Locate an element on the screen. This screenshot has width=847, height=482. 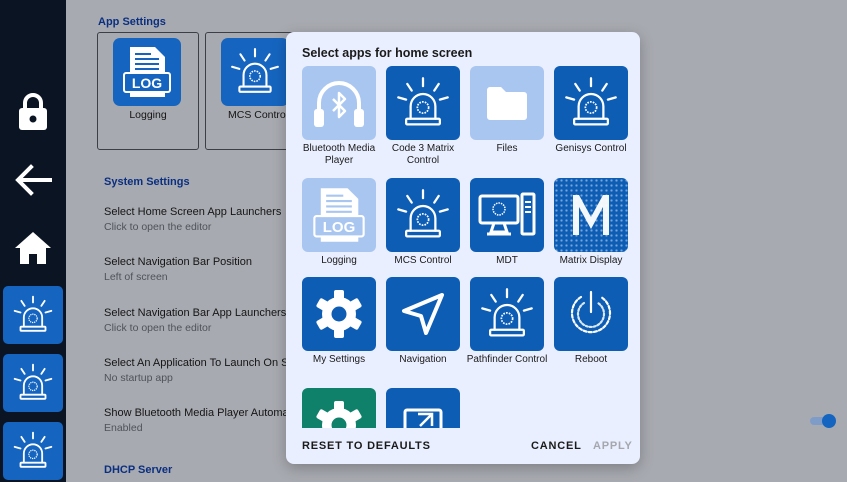
app-tile-label: Genisys Control is located at coordinates (591, 148).